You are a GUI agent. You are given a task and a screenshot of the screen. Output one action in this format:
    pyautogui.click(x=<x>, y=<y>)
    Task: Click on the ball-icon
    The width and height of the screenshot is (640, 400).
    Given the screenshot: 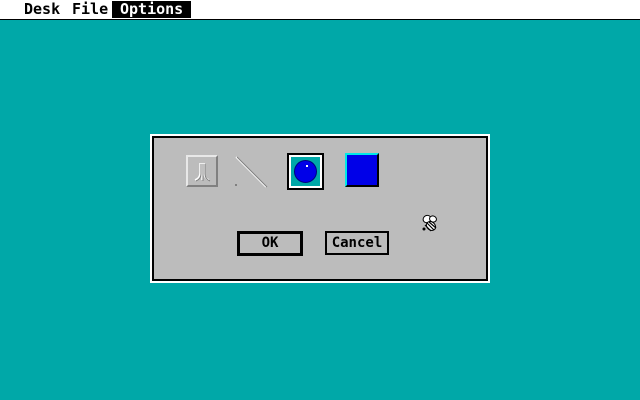 What is the action you would take?
    pyautogui.click(x=305, y=171)
    